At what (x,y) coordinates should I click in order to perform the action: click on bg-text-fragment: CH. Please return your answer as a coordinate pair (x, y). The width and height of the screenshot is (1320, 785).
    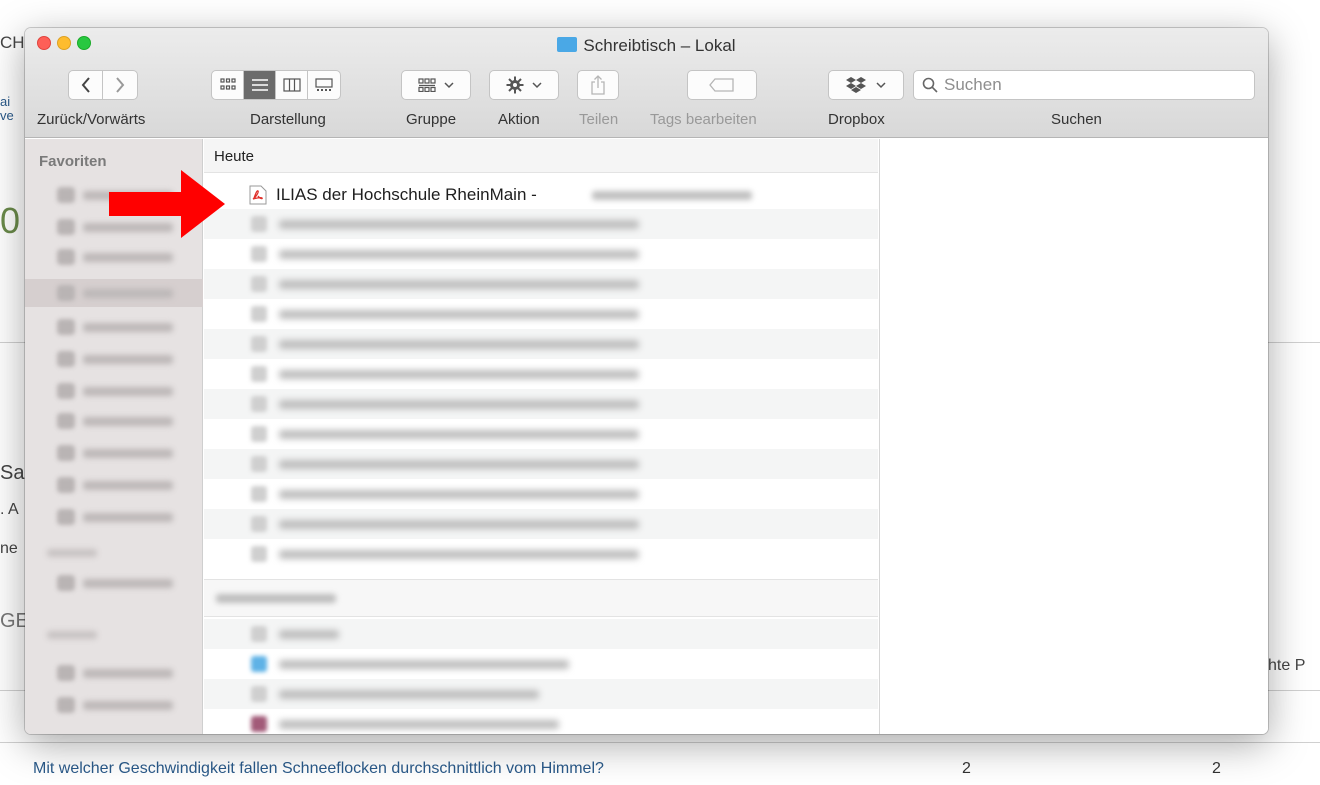
    Looking at the image, I should click on (12, 42).